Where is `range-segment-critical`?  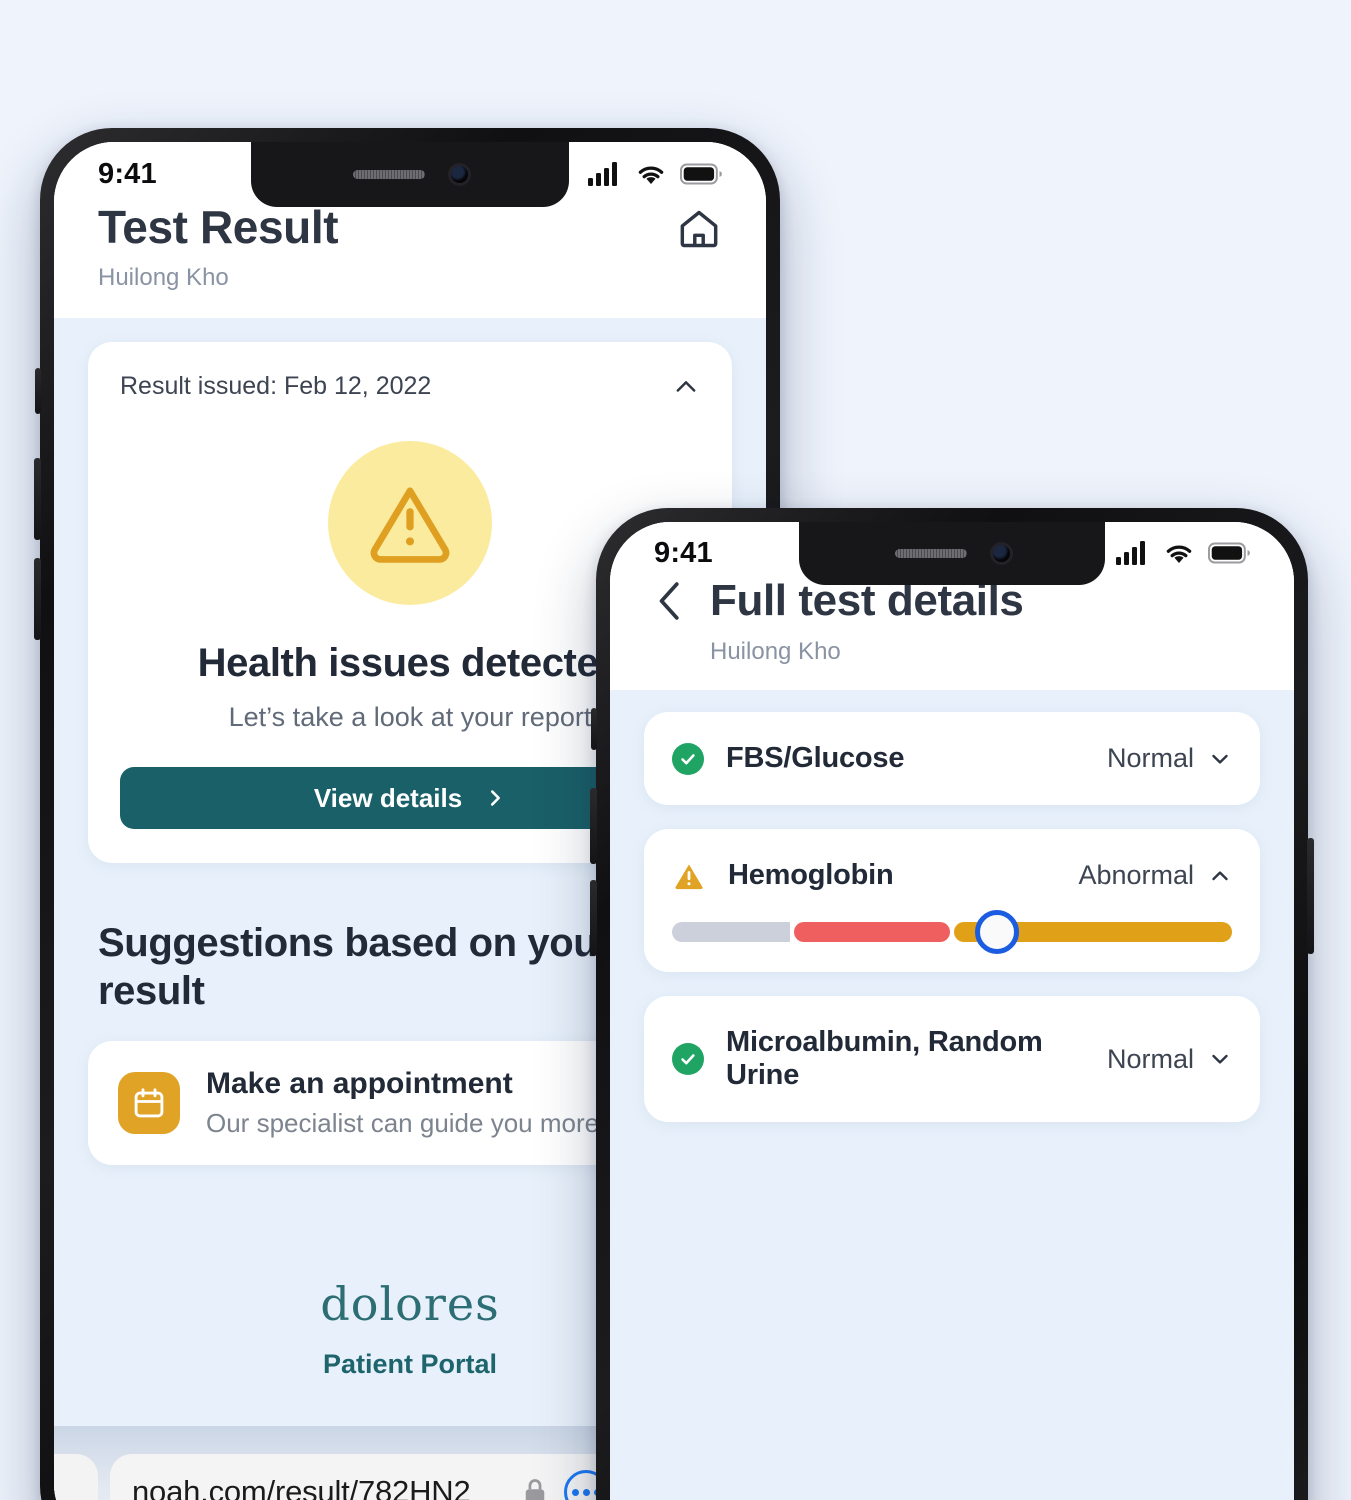 range-segment-critical is located at coordinates (872, 932).